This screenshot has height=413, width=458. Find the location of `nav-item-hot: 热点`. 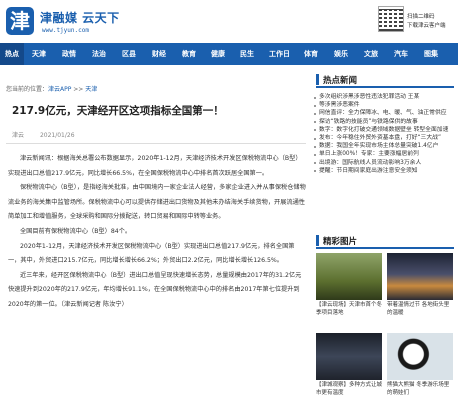

nav-item-hot: 热点 is located at coordinates (12, 54).